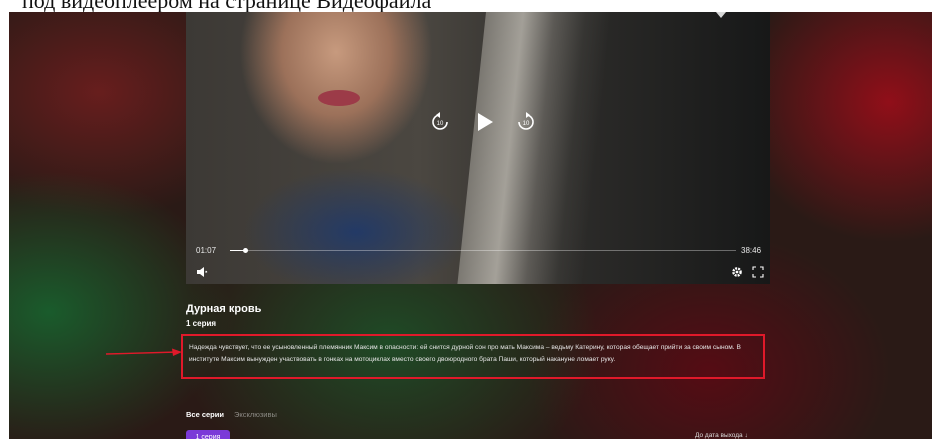  I want to click on tab-exclusives: Эксклюзивы, so click(255, 414).